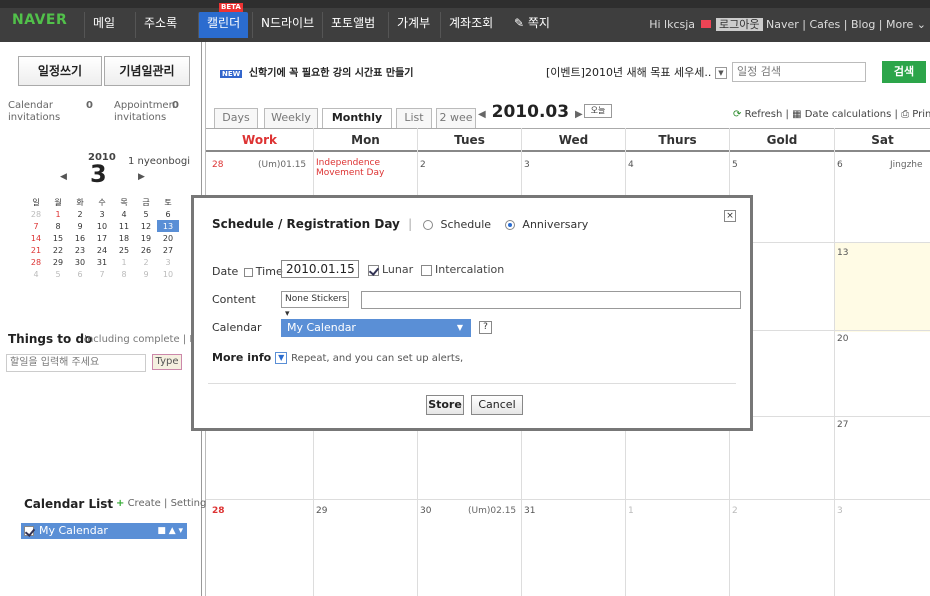 The height and width of the screenshot is (596, 930). I want to click on mini-day: 23, so click(80, 250).